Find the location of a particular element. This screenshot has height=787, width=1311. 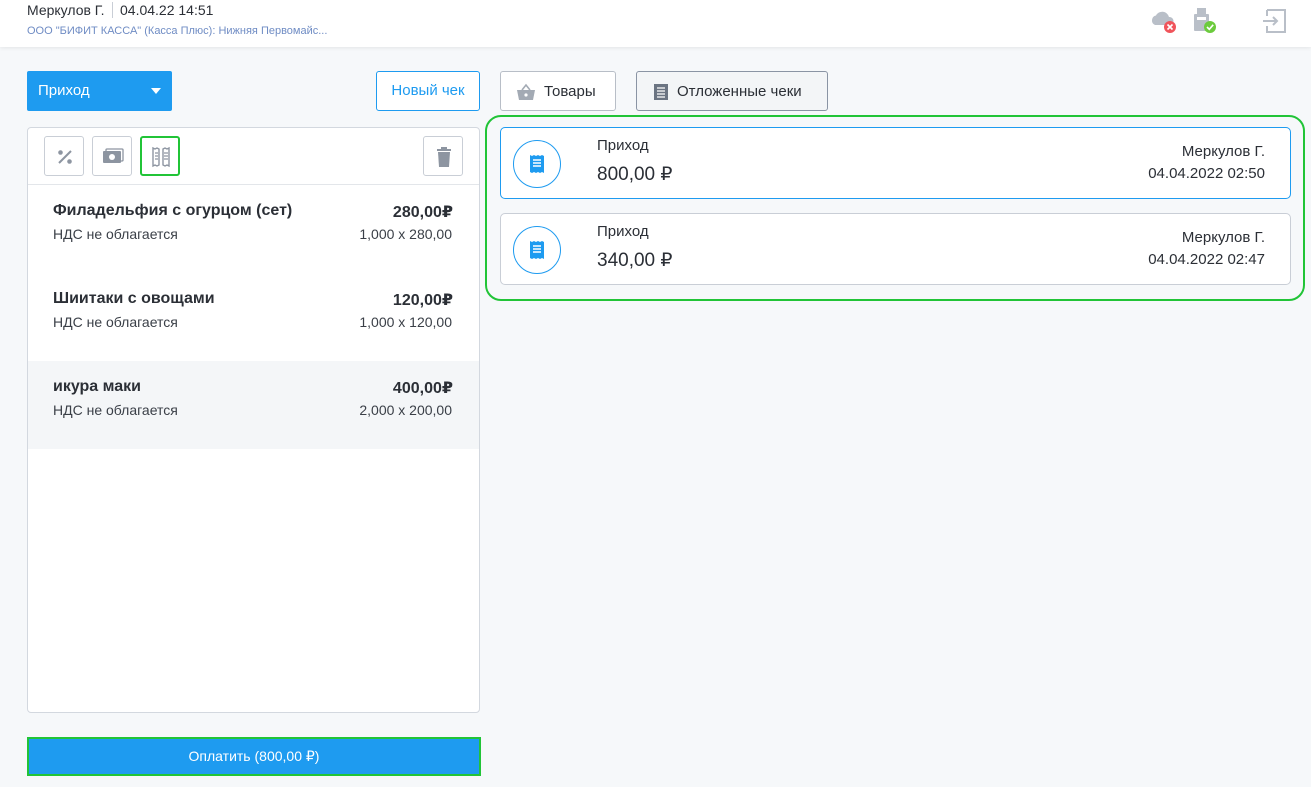

deferred-checks-button: Отложенные чеки is located at coordinates (732, 91).